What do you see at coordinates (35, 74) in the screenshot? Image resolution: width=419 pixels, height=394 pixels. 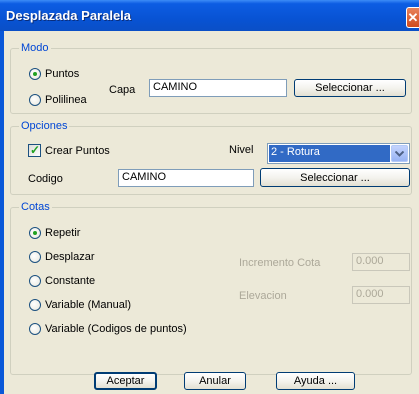 I see `puntos-radio` at bounding box center [35, 74].